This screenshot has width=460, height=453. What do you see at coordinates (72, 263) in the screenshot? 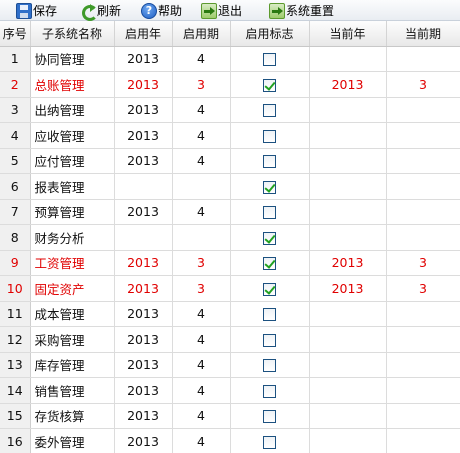
I see `subsystem-name-cell: 工资管理` at bounding box center [72, 263].